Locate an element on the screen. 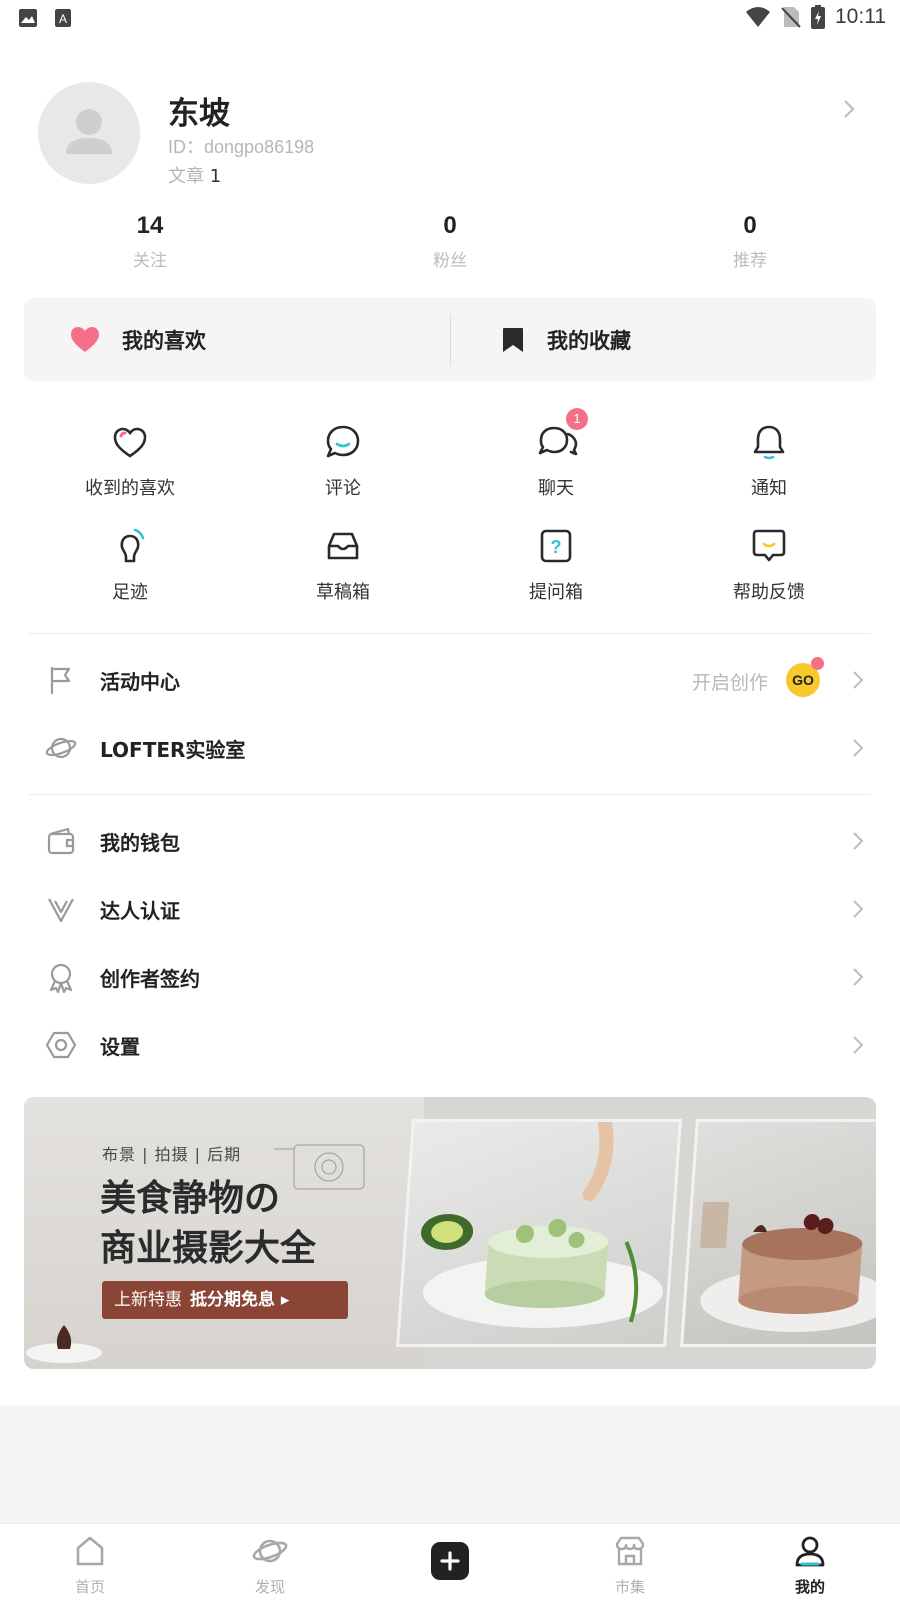 This screenshot has width=900, height=1600. planet-icon is located at coordinates (61, 748).